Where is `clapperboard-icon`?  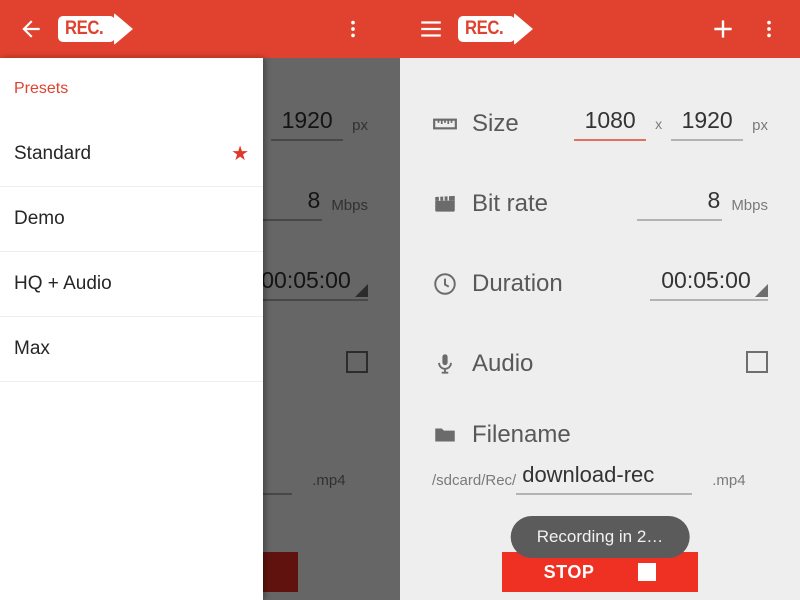 clapperboard-icon is located at coordinates (447, 204).